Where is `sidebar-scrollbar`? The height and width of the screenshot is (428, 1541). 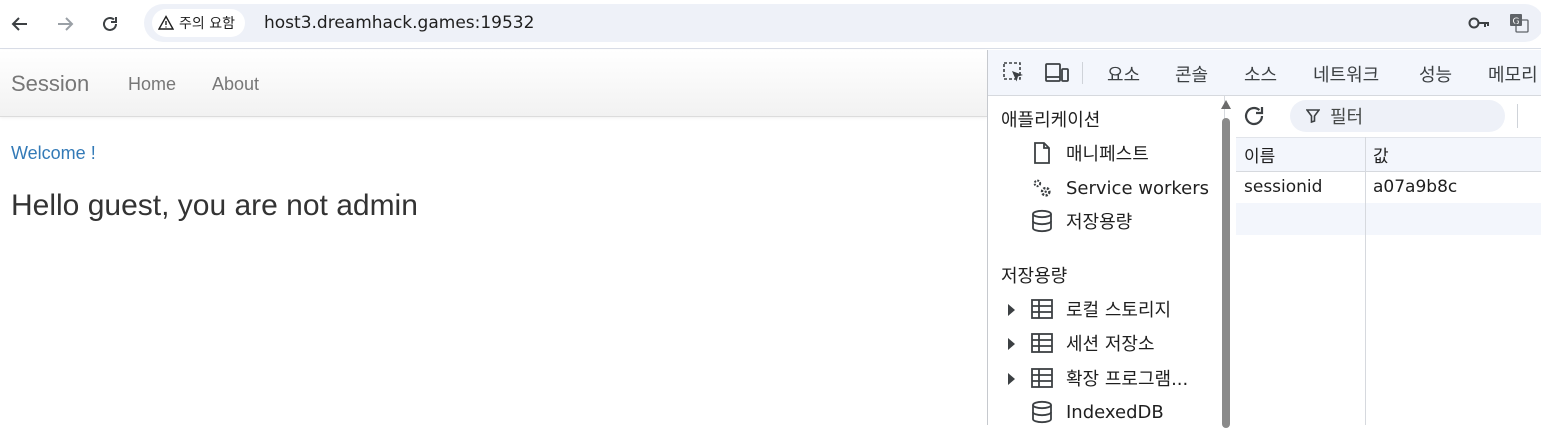
sidebar-scrollbar is located at coordinates (1226, 262).